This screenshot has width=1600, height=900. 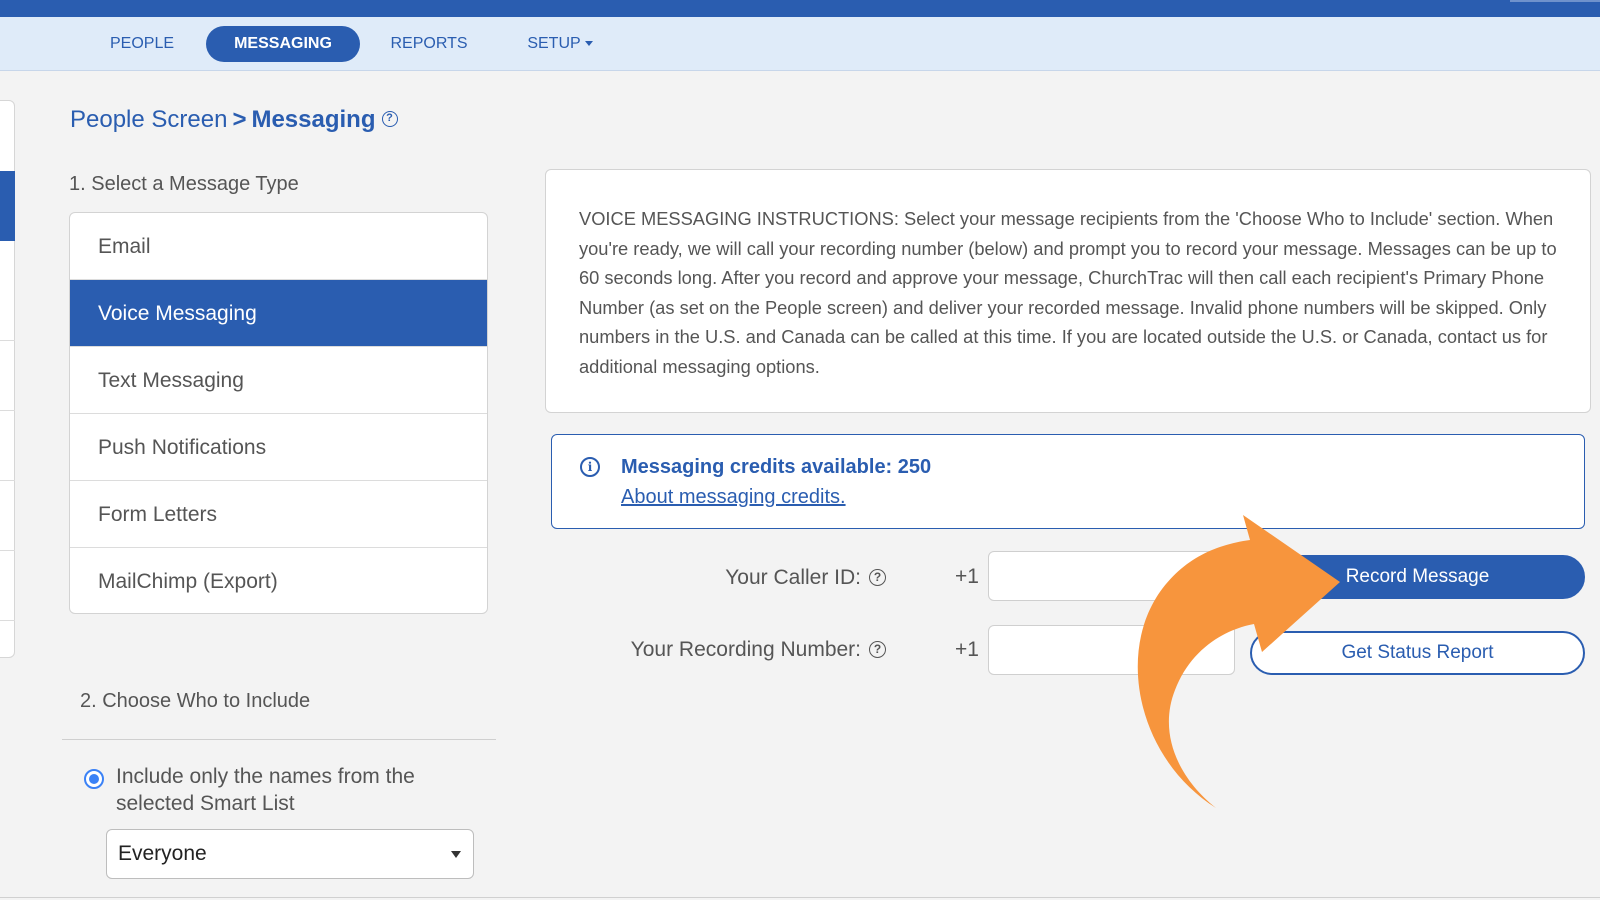 What do you see at coordinates (967, 649) in the screenshot?
I see `recording-number-country-code: +1` at bounding box center [967, 649].